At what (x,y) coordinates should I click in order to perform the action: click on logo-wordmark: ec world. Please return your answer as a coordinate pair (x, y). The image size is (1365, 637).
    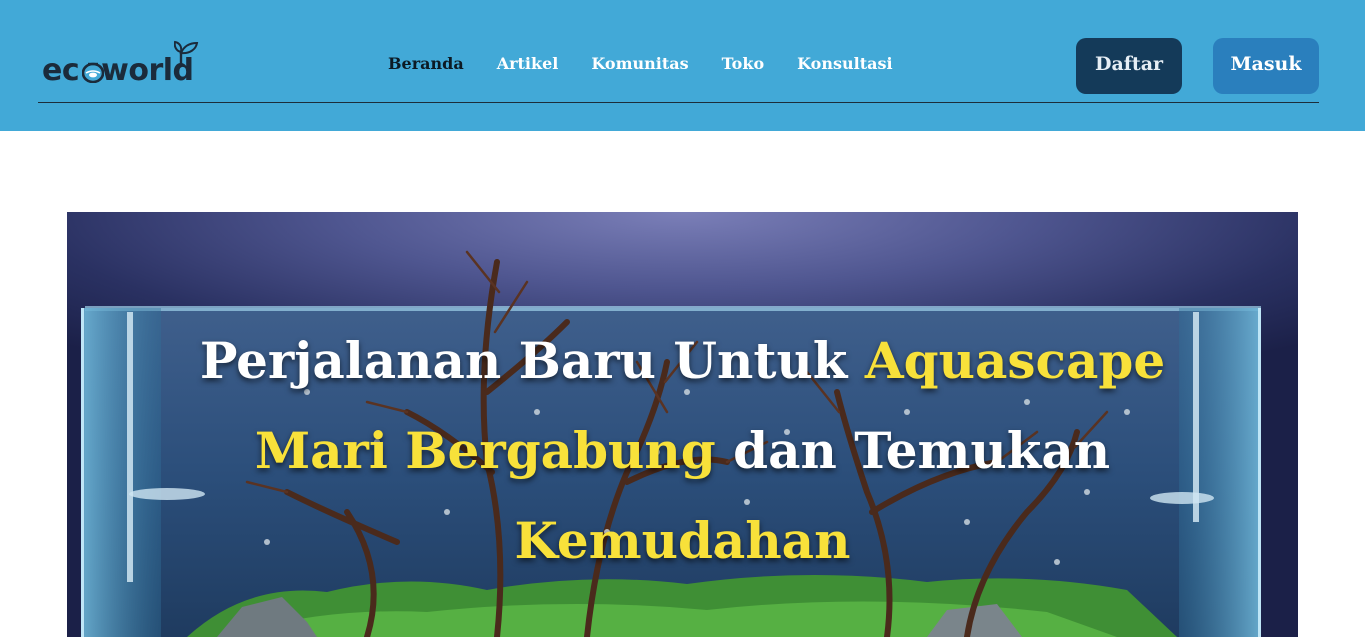
    Looking at the image, I should click on (118, 70).